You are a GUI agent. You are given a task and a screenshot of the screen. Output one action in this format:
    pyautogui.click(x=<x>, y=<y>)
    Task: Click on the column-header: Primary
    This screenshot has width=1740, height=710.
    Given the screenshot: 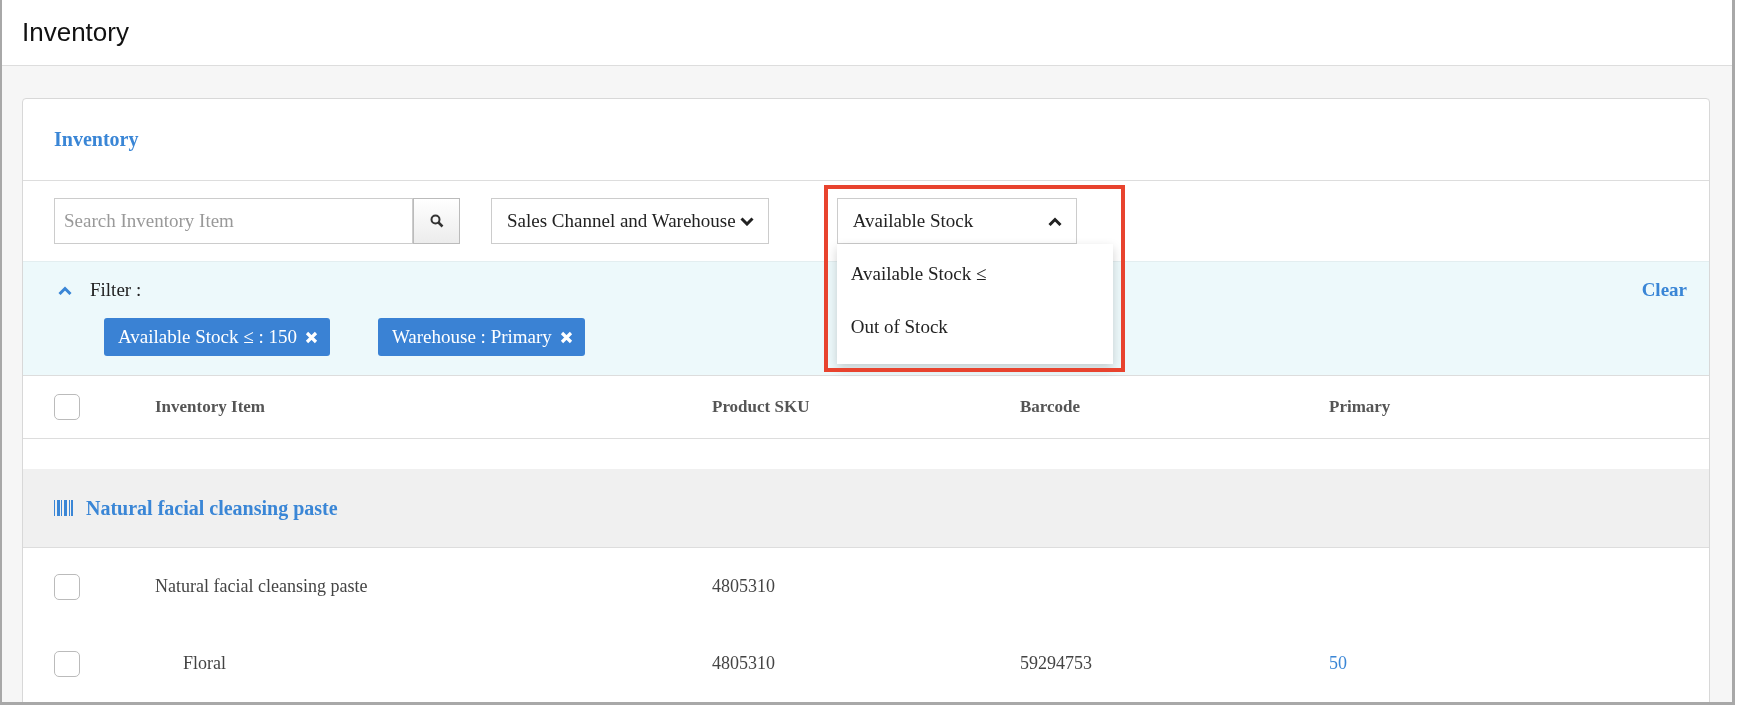 What is the action you would take?
    pyautogui.click(x=1360, y=407)
    